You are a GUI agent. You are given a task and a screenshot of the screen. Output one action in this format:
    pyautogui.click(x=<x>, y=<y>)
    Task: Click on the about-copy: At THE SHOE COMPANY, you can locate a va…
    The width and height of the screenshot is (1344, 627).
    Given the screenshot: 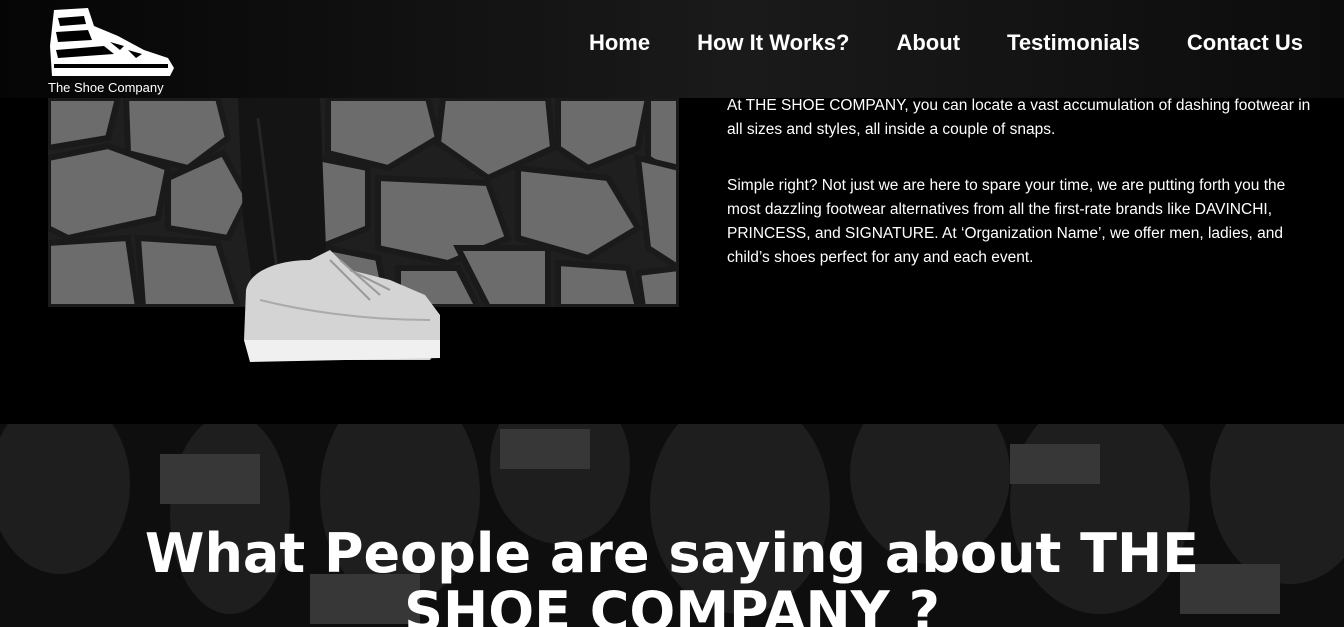 What is the action you would take?
    pyautogui.click(x=1019, y=198)
    